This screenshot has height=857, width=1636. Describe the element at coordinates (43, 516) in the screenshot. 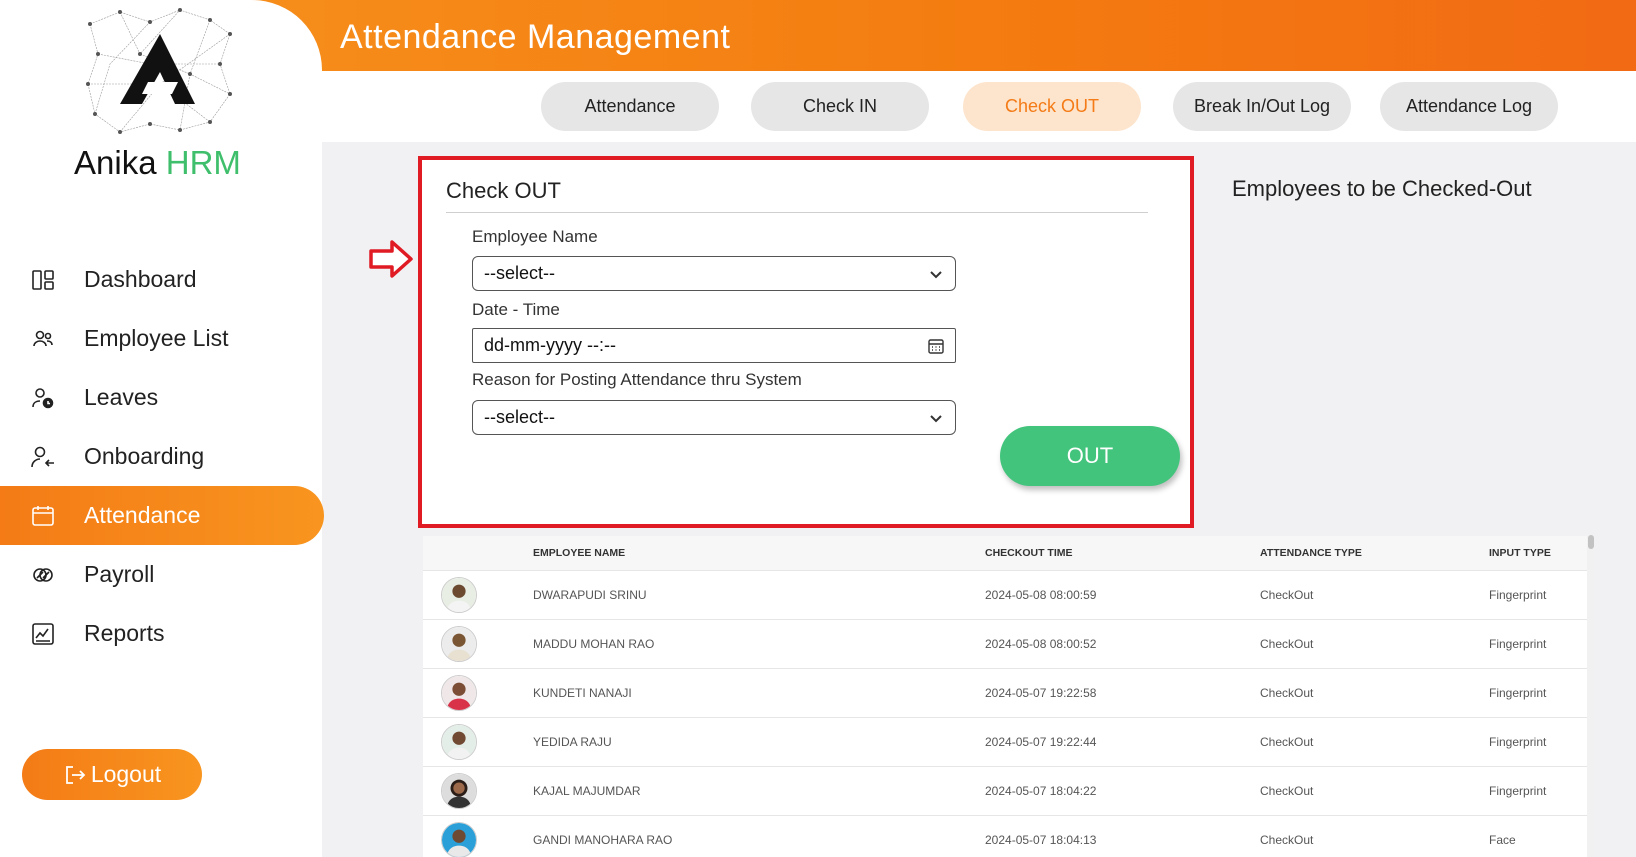

I see `calendar-icon` at that location.